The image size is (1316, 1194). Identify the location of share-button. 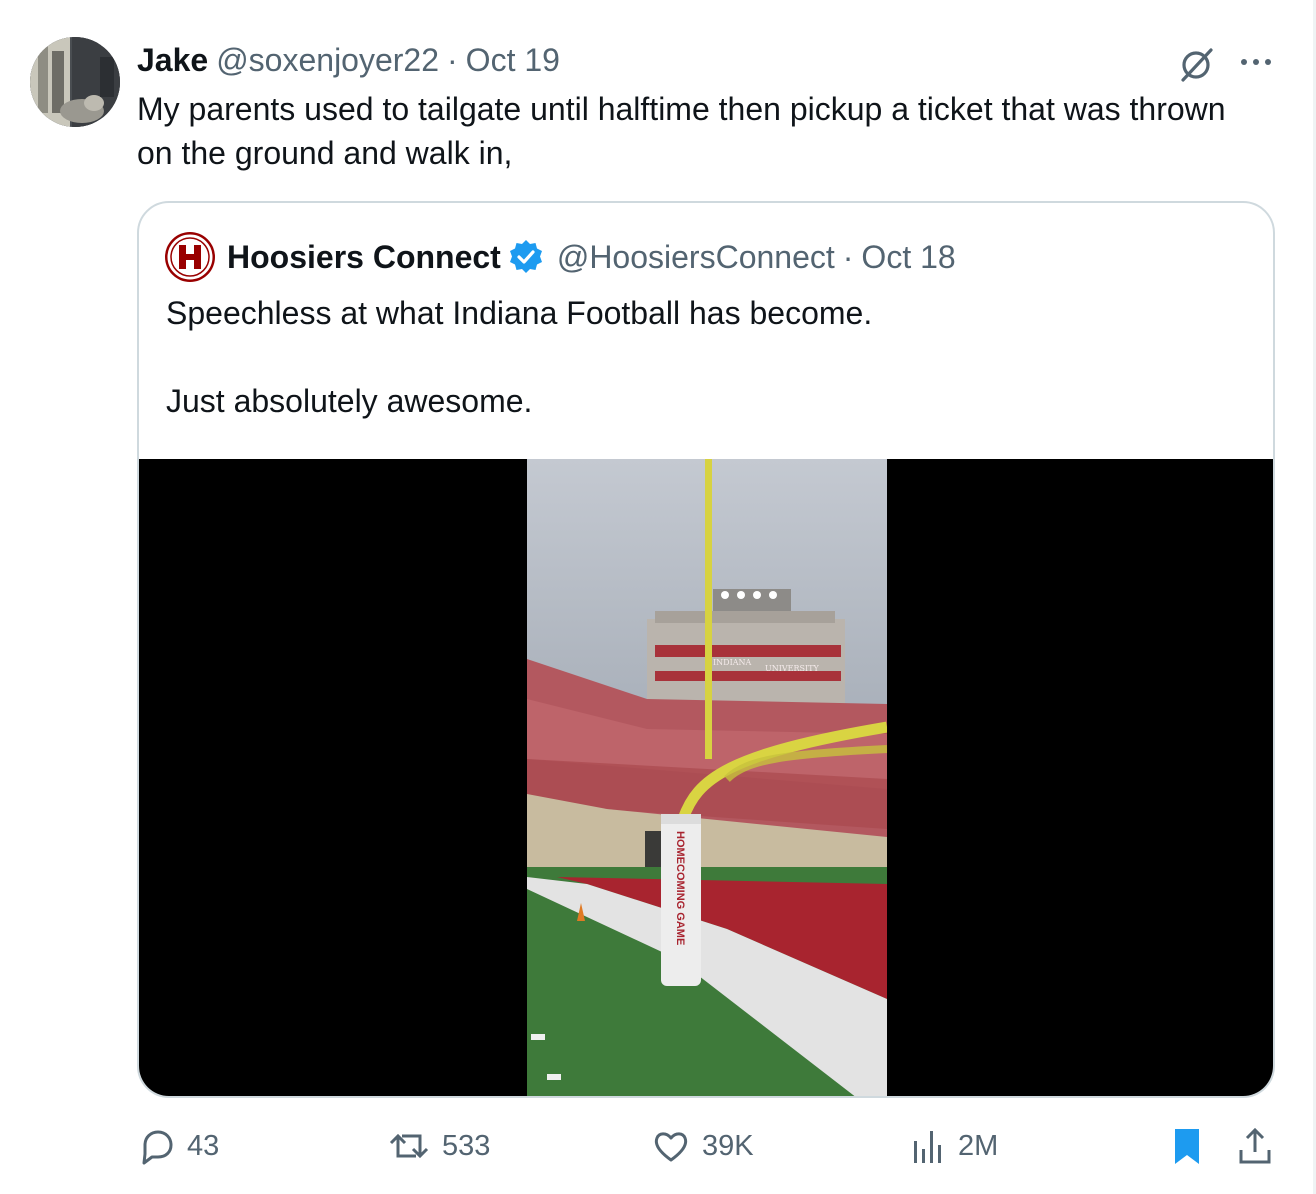
(1255, 1148).